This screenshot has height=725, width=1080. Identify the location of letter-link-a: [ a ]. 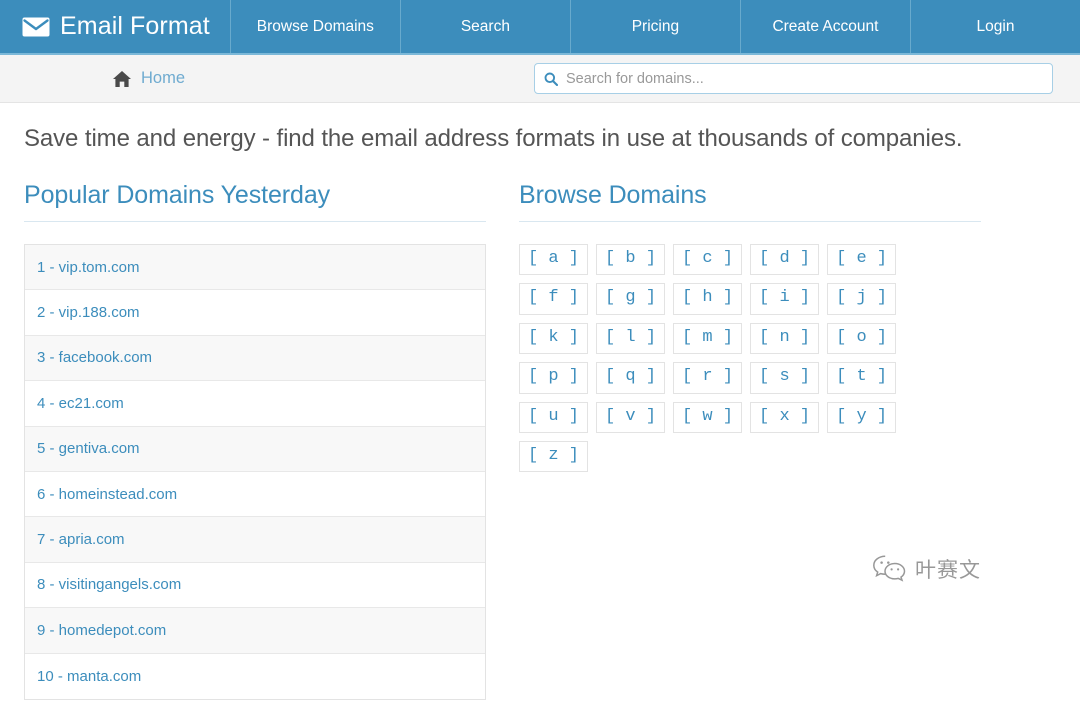
(554, 260).